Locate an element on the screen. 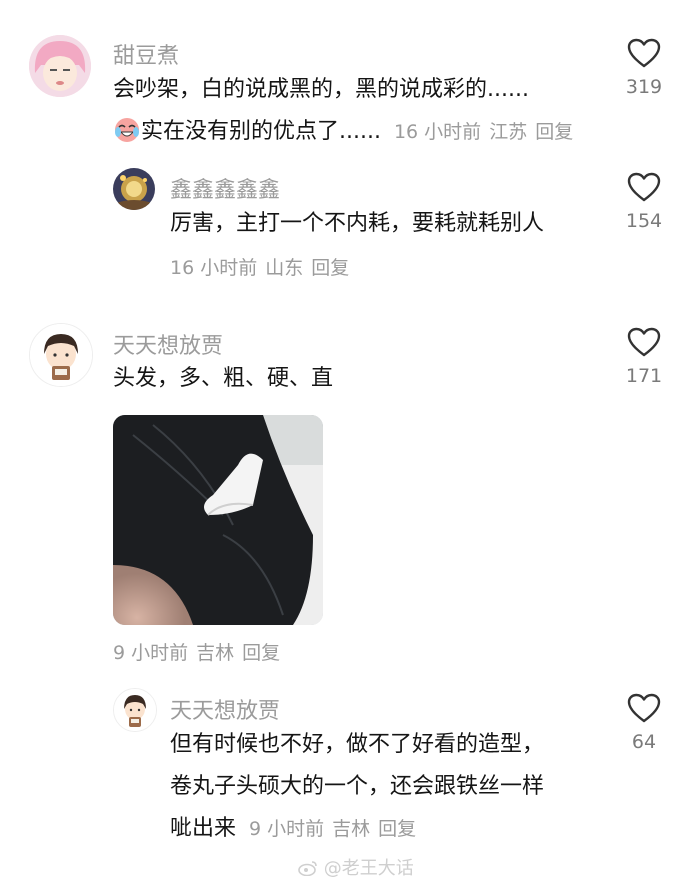  comment-text: 厉害，主打一个不内耗，要耗就耗别人 is located at coordinates (357, 223).